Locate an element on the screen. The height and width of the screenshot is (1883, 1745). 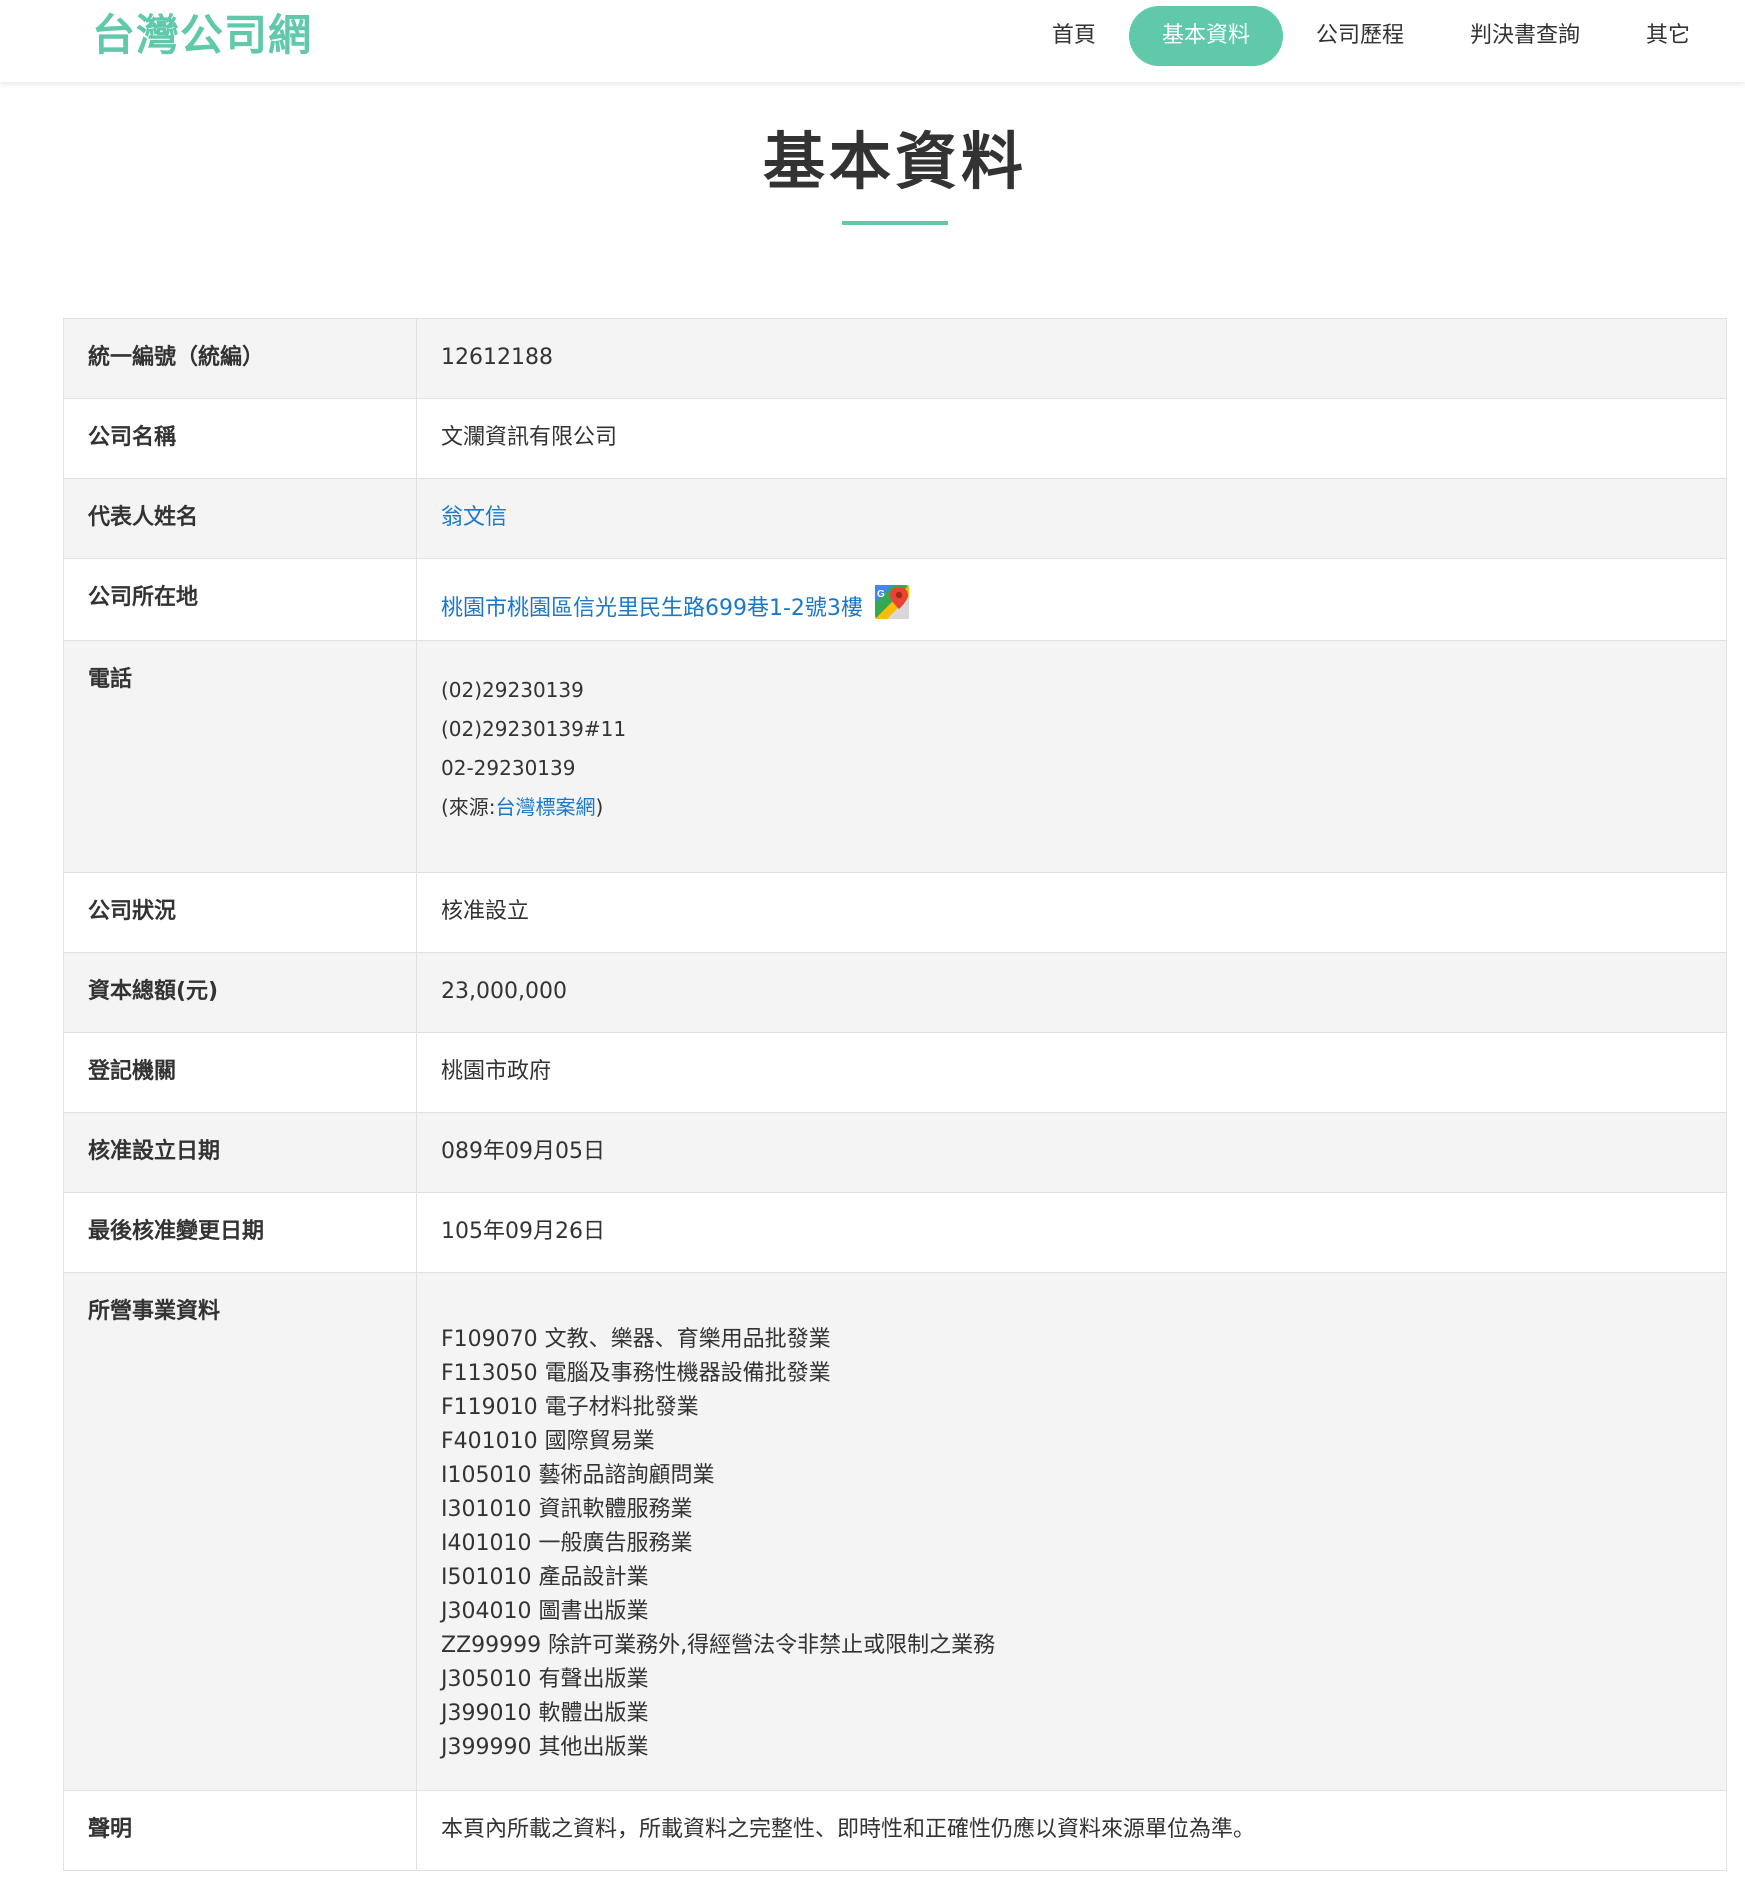
business-item: ZZ99999 除許可業務外,得經營法令非禁止或限制之業務 is located at coordinates (718, 1645).